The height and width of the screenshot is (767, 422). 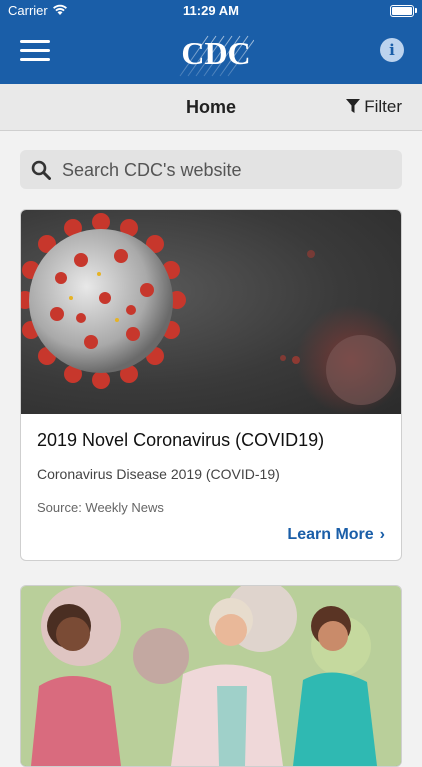 What do you see at coordinates (100, 507) in the screenshot?
I see `card-source: Source: Weekly News` at bounding box center [100, 507].